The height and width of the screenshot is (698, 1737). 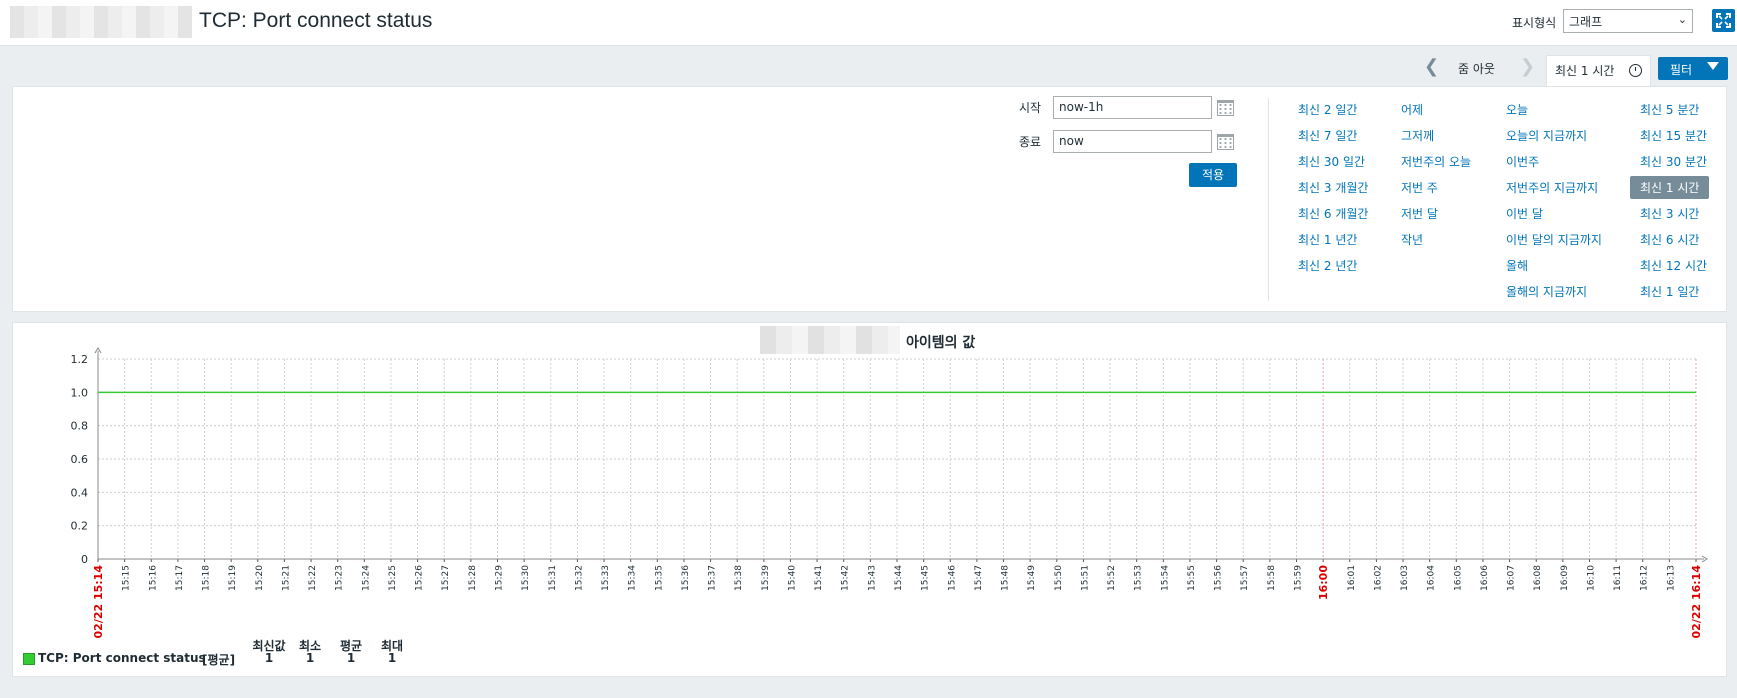 I want to click on x-tick-label: 15:34, so click(x=633, y=578).